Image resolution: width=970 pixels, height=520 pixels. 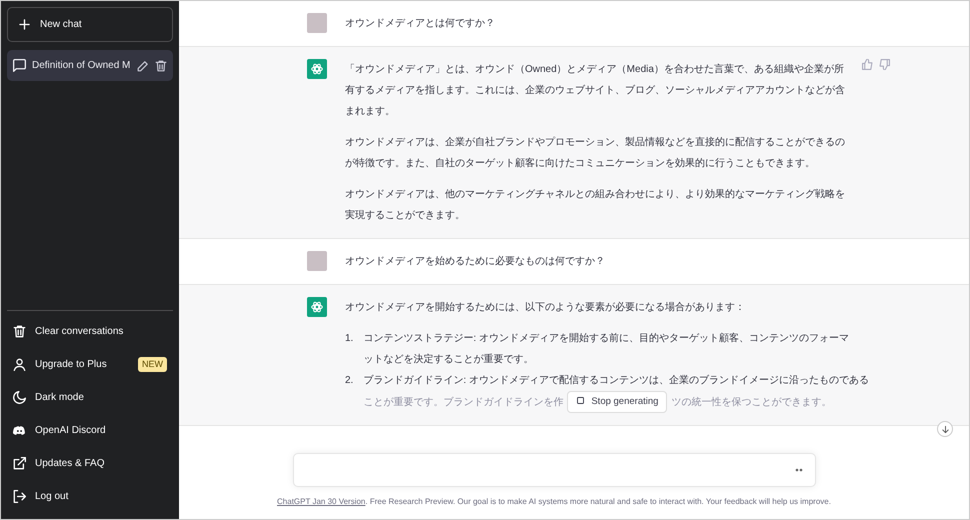 What do you see at coordinates (884, 64) in the screenshot?
I see `thumbs-down-icon` at bounding box center [884, 64].